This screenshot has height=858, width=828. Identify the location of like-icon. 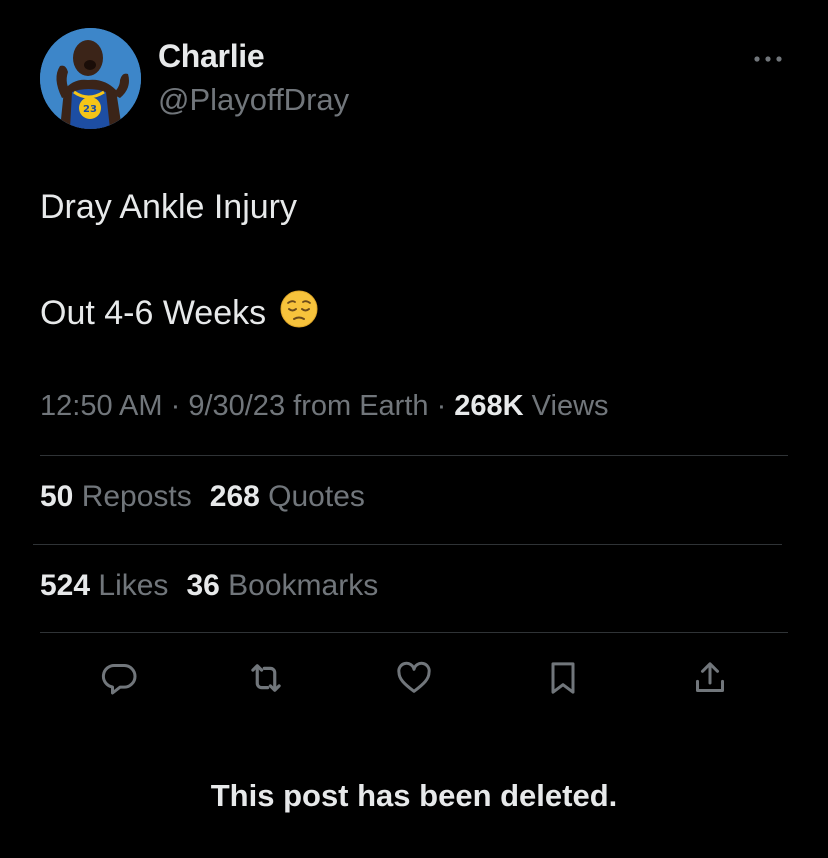
(414, 677).